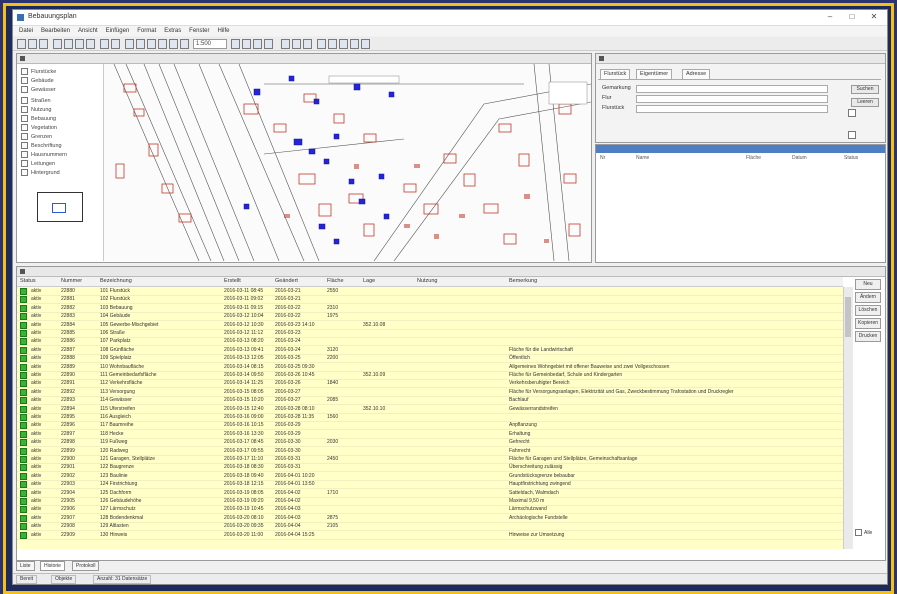 Image resolution: width=897 pixels, height=594 pixels. I want to click on gemarkung-field, so click(732, 89).